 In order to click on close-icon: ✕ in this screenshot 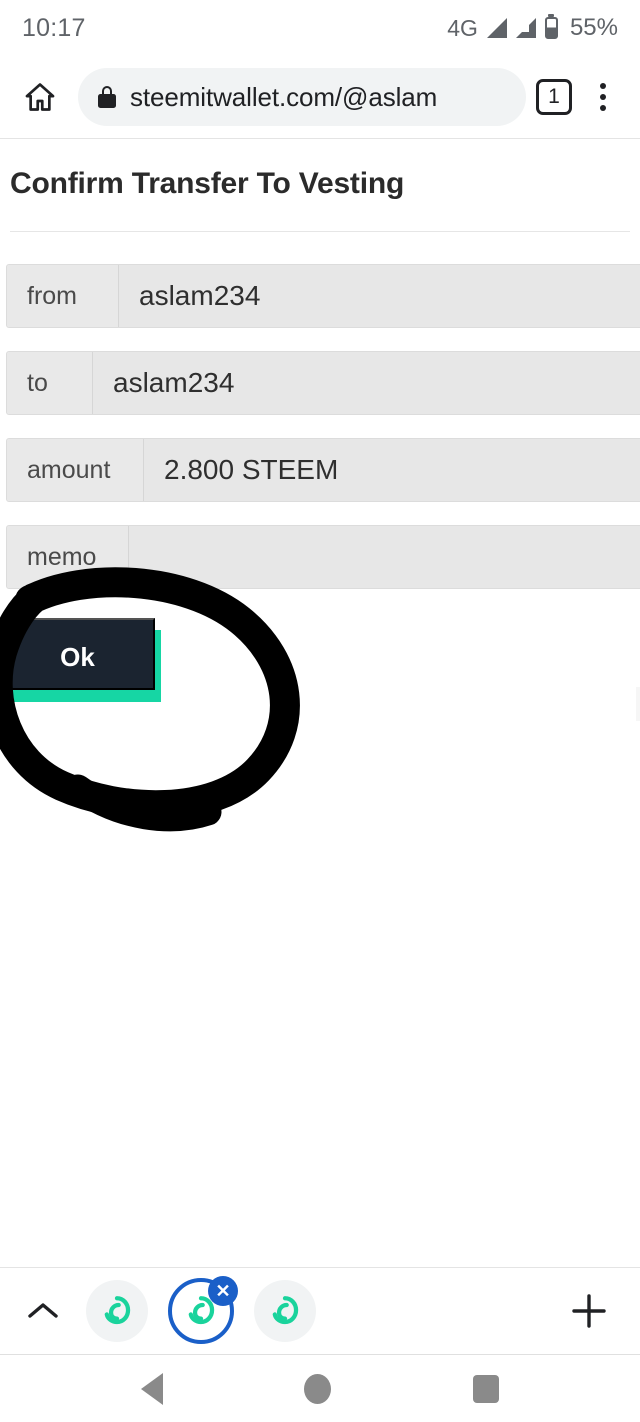, I will do `click(223, 1291)`.